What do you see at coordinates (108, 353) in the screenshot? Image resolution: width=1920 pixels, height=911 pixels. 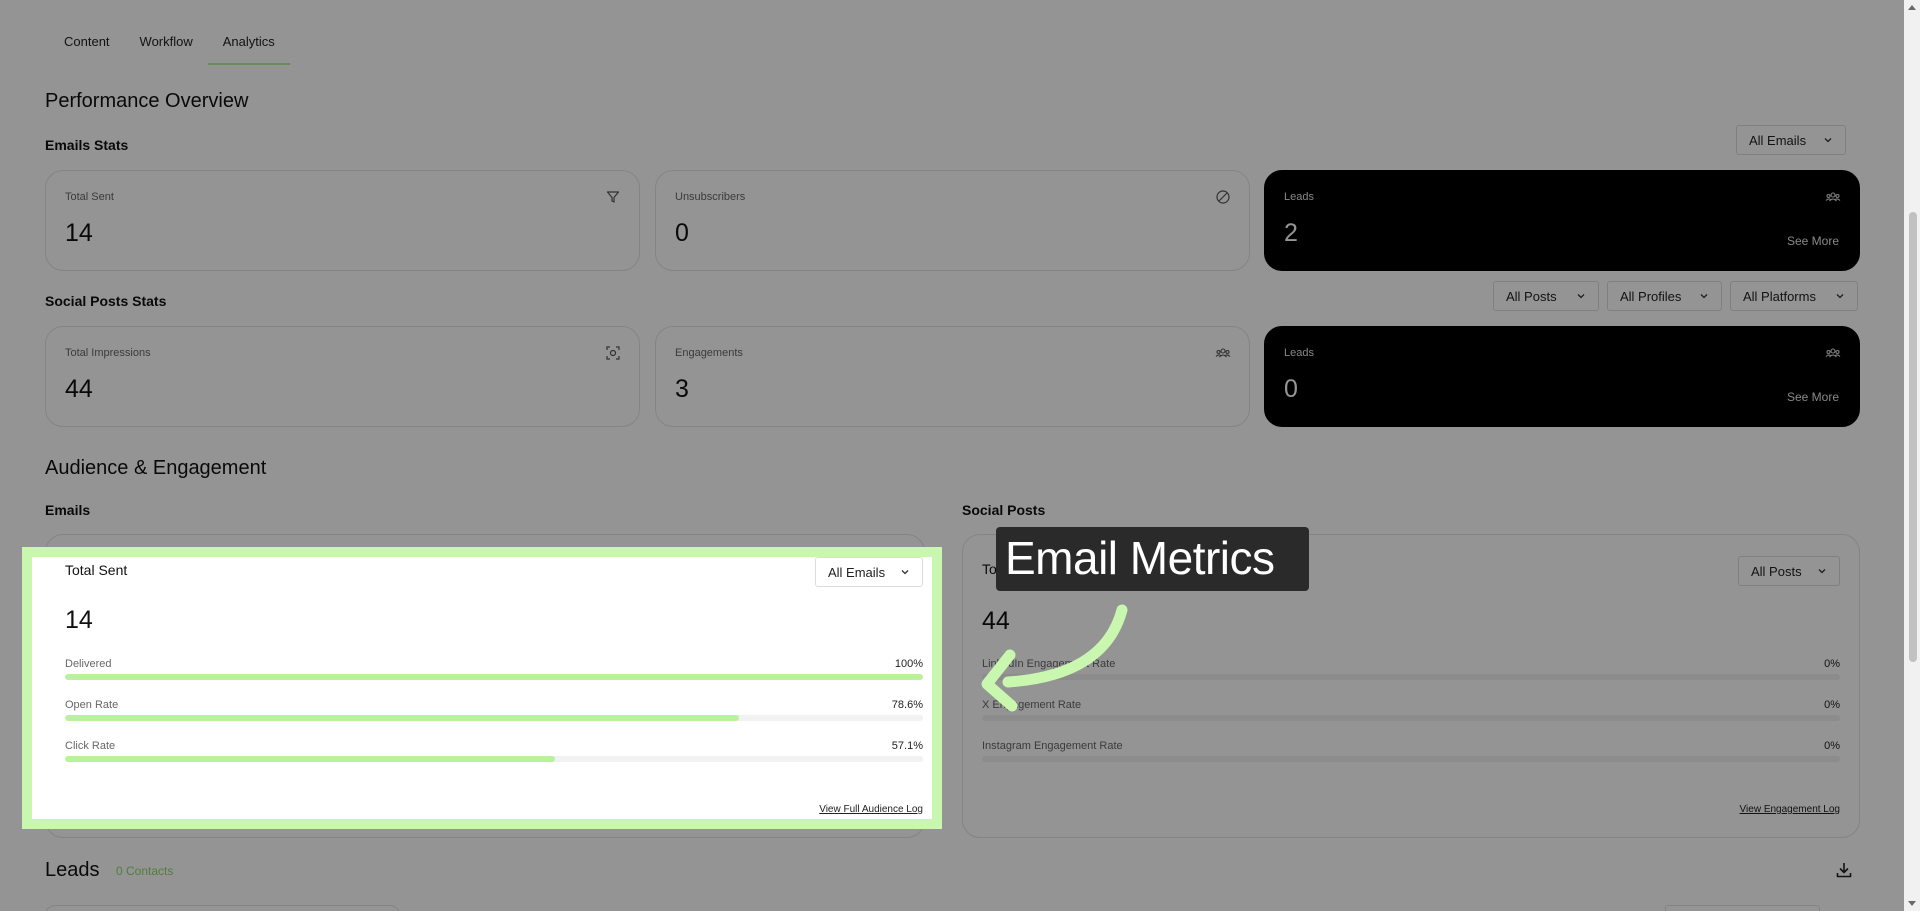 I see `card-label: Total Impressions` at bounding box center [108, 353].